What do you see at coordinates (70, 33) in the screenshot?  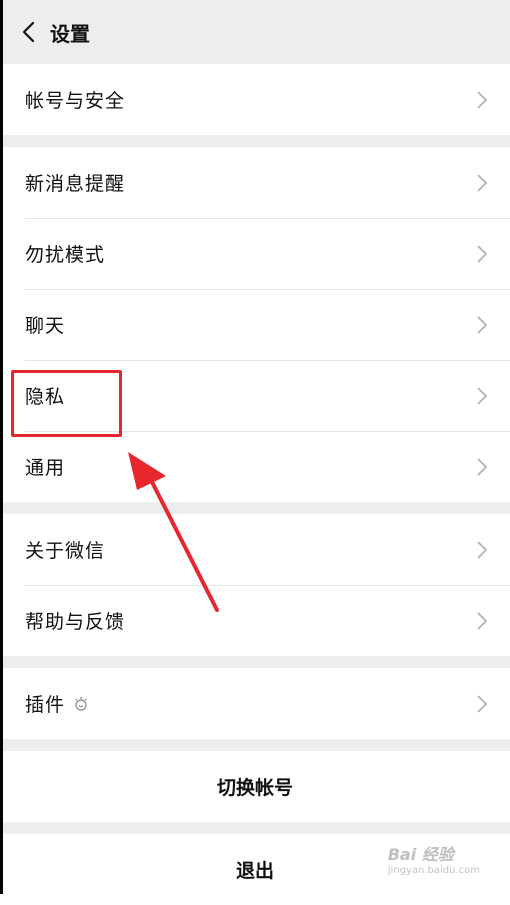 I see `page-title: 设置` at bounding box center [70, 33].